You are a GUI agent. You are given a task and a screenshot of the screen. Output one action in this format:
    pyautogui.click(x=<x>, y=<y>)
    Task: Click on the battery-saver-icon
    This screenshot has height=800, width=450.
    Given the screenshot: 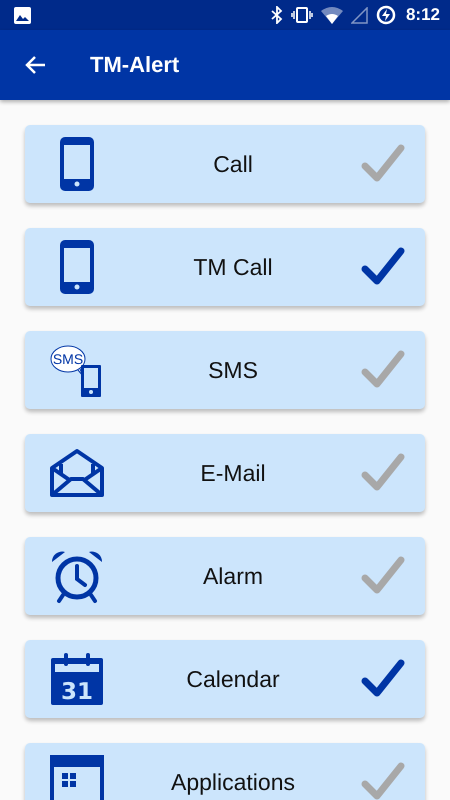 What is the action you would take?
    pyautogui.click(x=386, y=15)
    